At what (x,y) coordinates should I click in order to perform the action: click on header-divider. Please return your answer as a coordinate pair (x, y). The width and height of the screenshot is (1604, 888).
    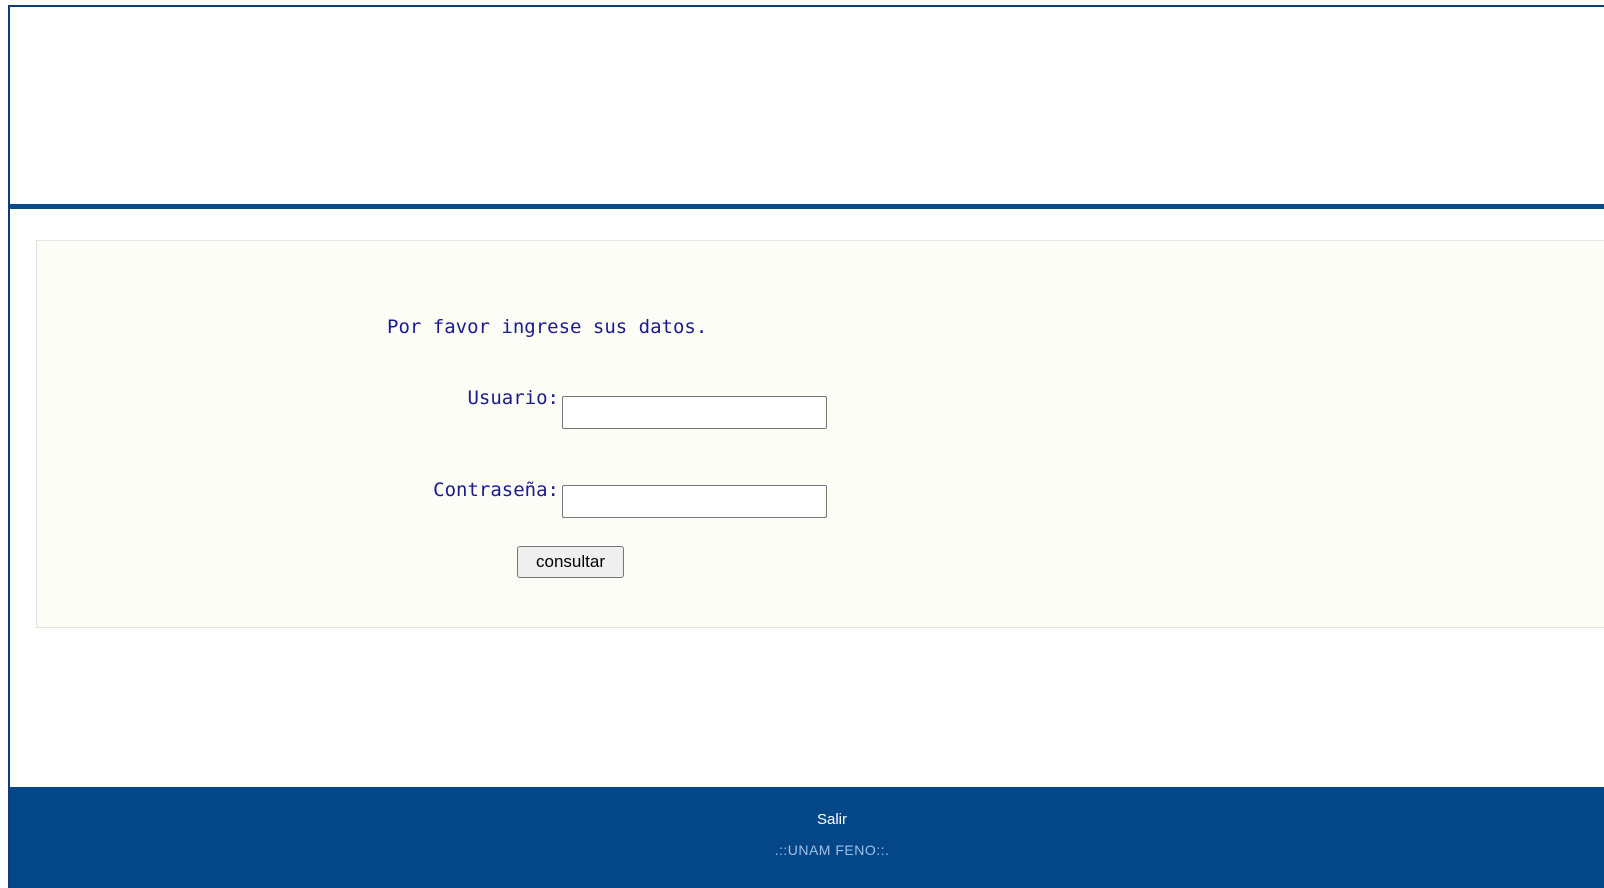
    Looking at the image, I should click on (807, 206).